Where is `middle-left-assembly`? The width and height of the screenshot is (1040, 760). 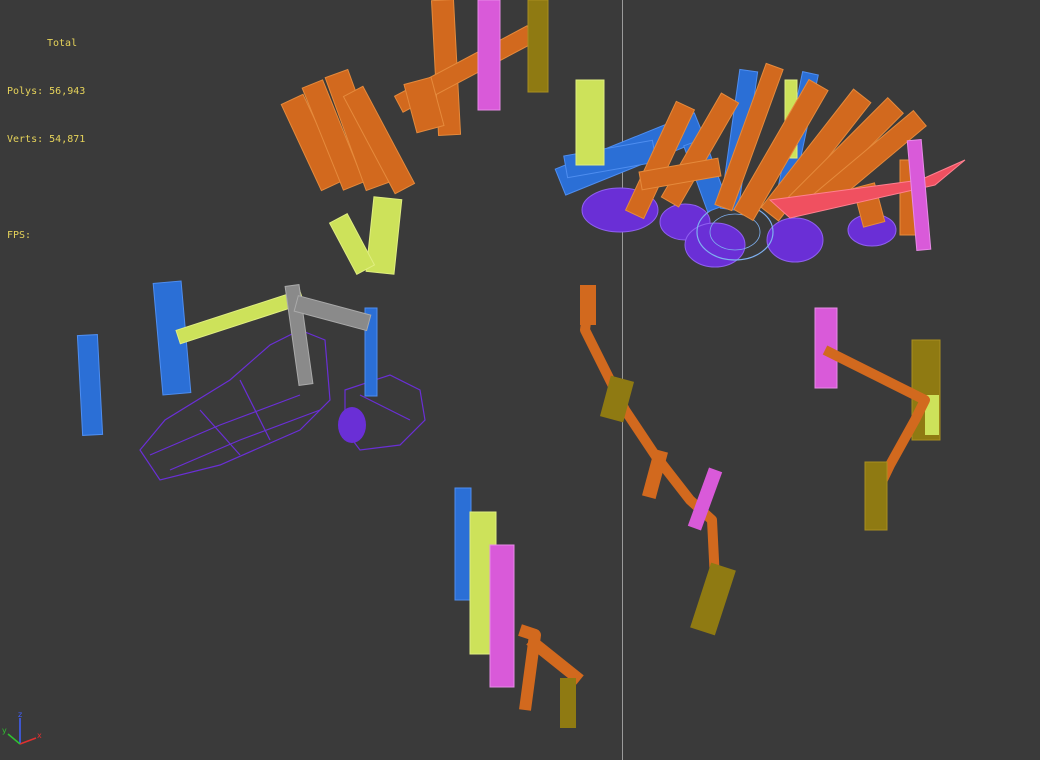
middle-left-assembly is located at coordinates (251, 380).